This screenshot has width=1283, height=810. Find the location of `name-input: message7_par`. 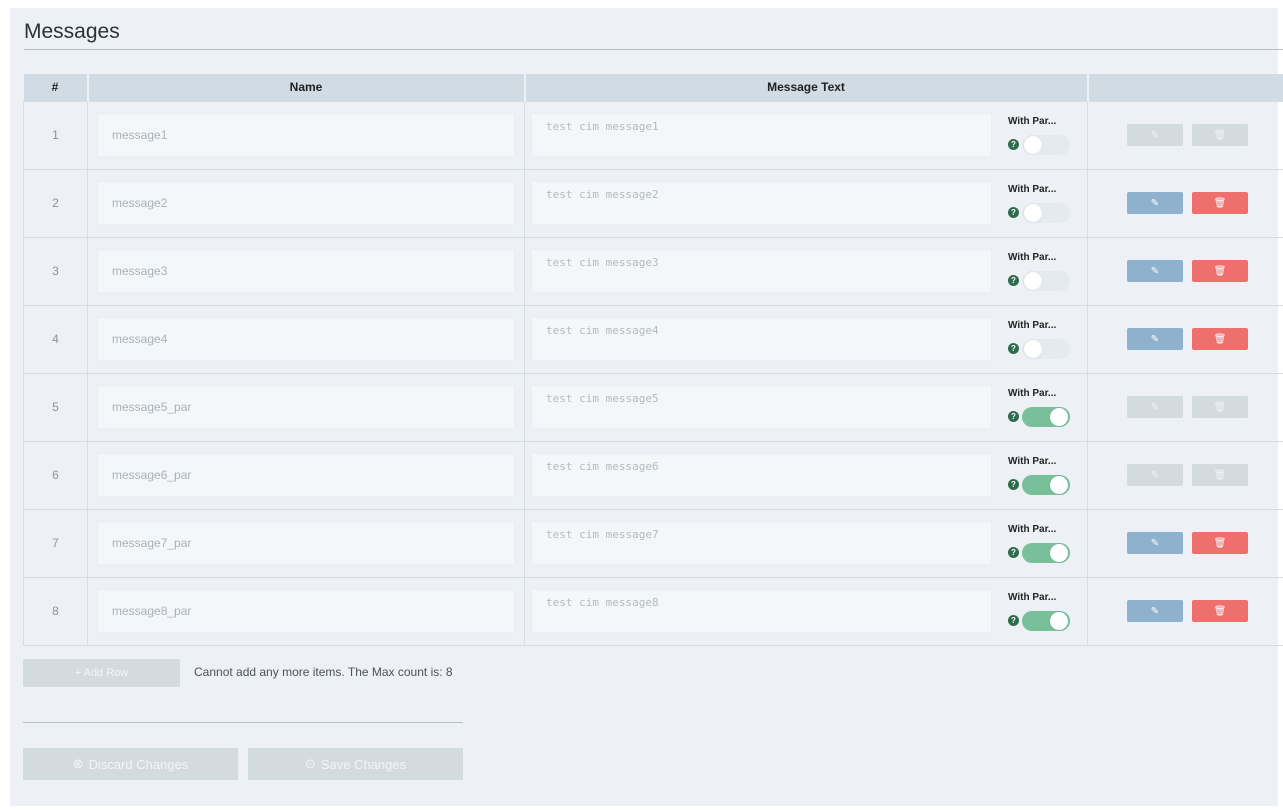

name-input: message7_par is located at coordinates (306, 543).